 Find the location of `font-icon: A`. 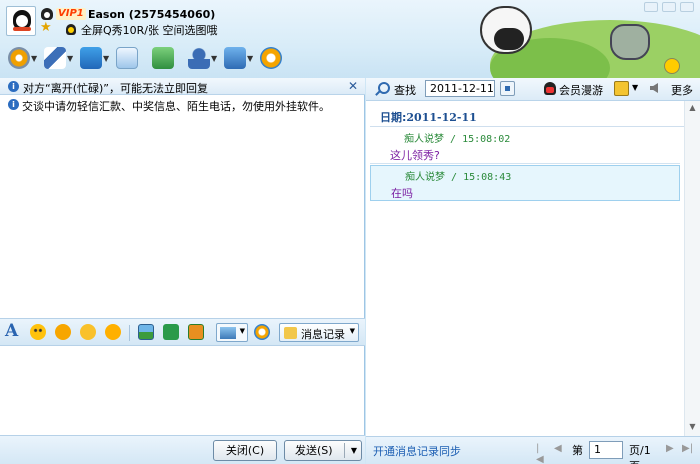

font-icon: A is located at coordinates (13, 331).